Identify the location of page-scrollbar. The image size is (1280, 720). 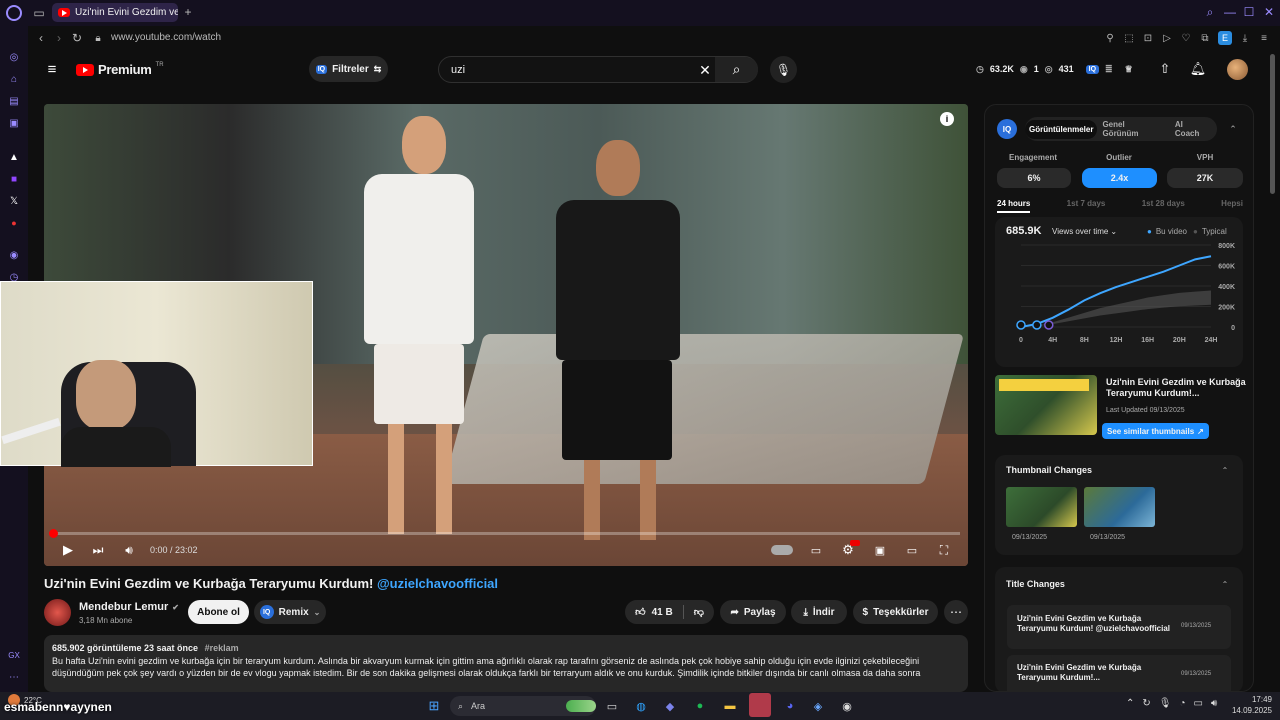
(1272, 124).